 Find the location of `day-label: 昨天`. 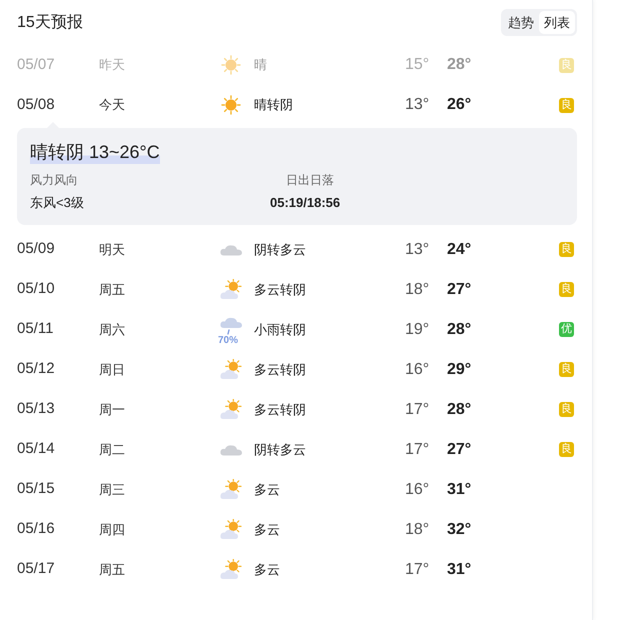

day-label: 昨天 is located at coordinates (112, 65).